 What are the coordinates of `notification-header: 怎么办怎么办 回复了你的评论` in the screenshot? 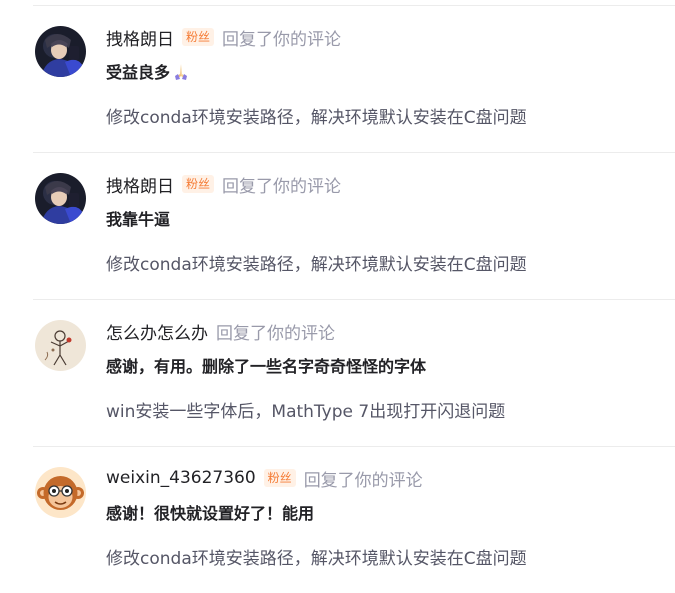 It's located at (220, 331).